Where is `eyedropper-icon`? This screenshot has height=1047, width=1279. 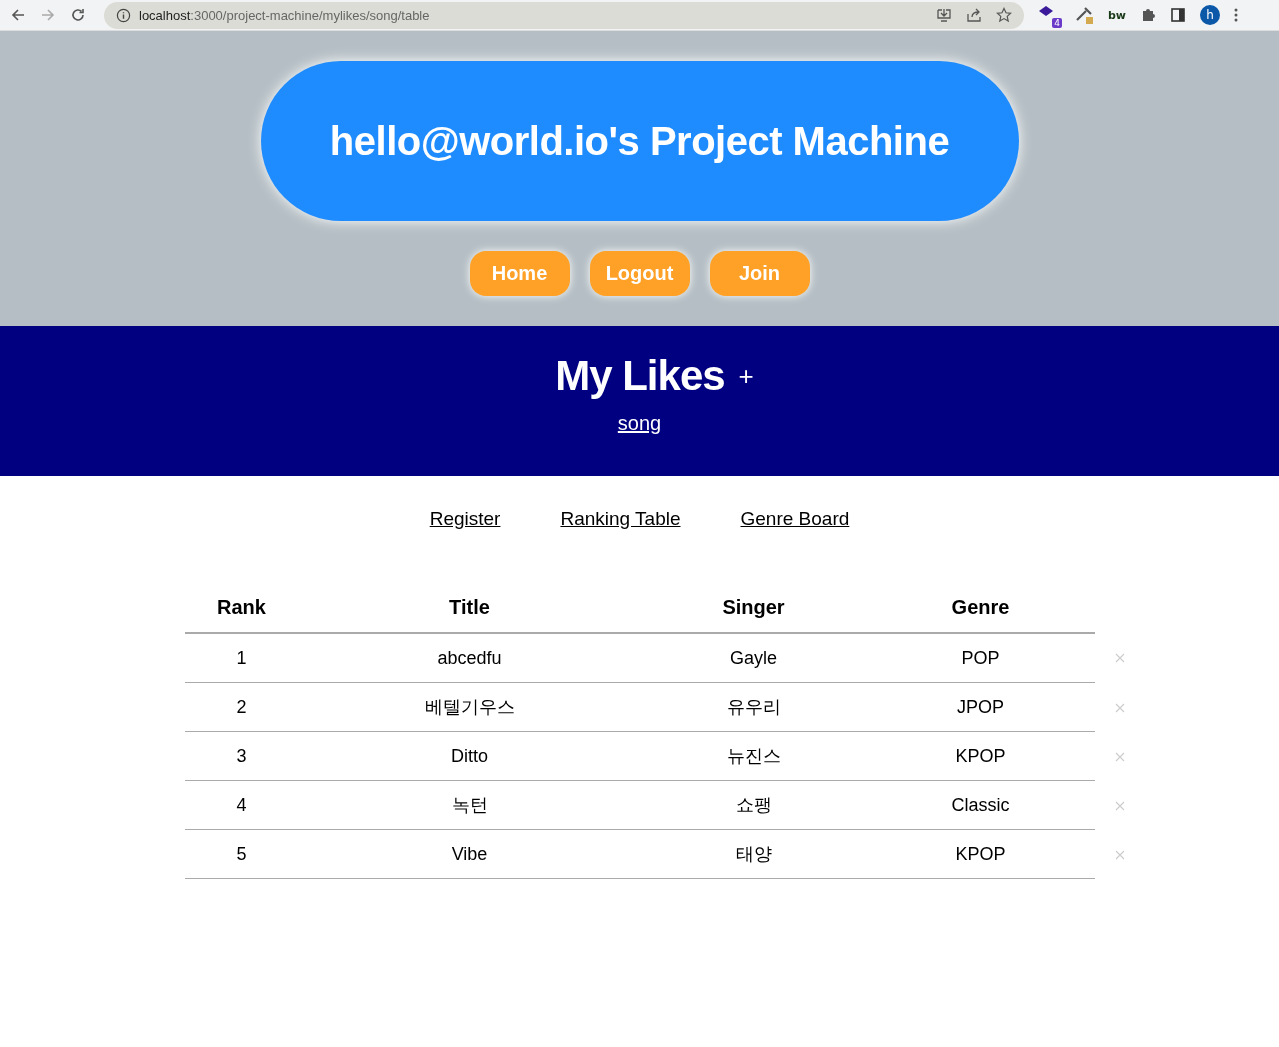
eyedropper-icon is located at coordinates (1084, 15).